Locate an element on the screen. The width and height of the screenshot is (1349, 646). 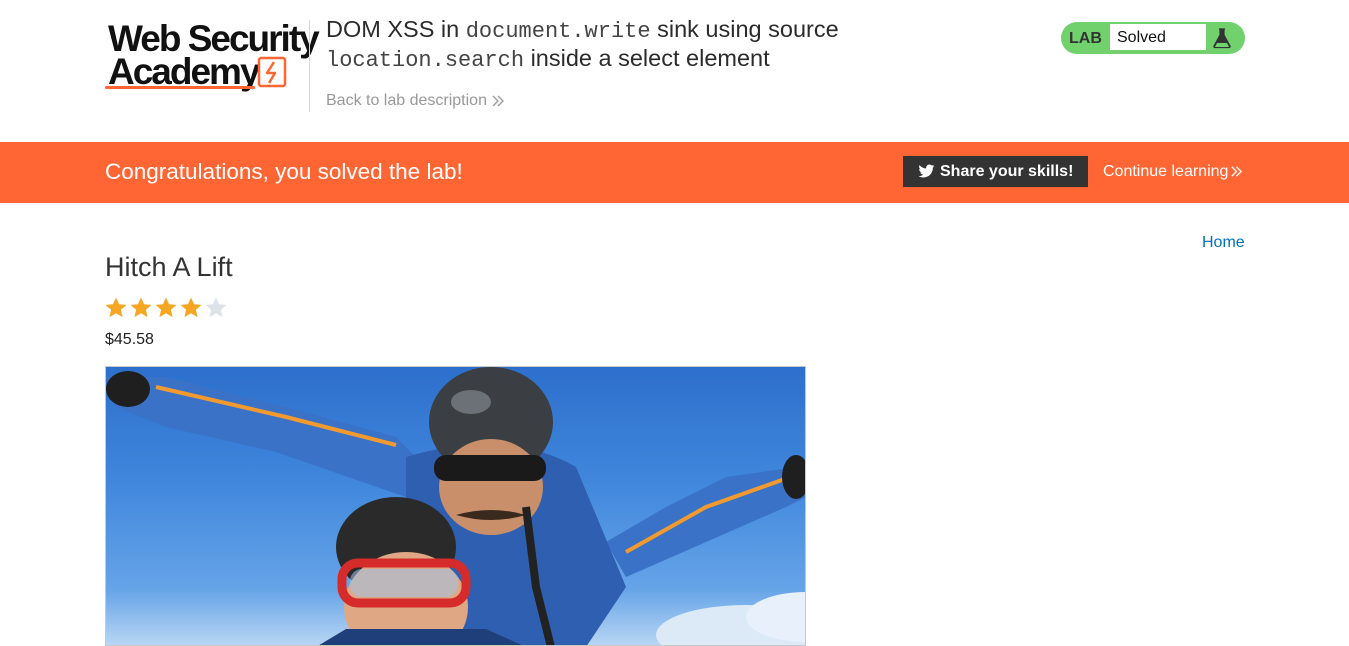
logo-underline is located at coordinates (180, 87).